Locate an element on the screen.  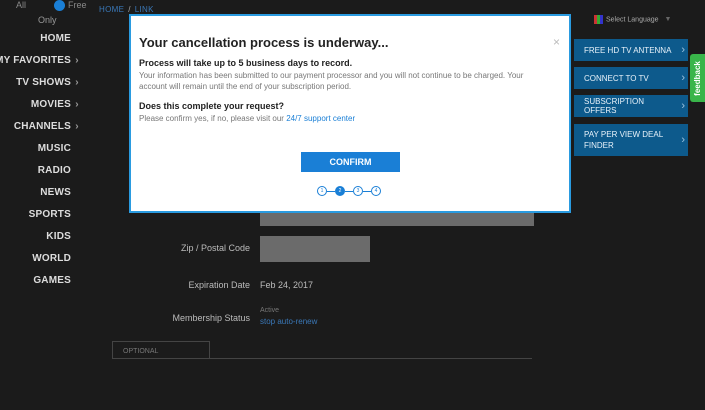
expiration-value: Feb 24, 2017 is located at coordinates (287, 285).